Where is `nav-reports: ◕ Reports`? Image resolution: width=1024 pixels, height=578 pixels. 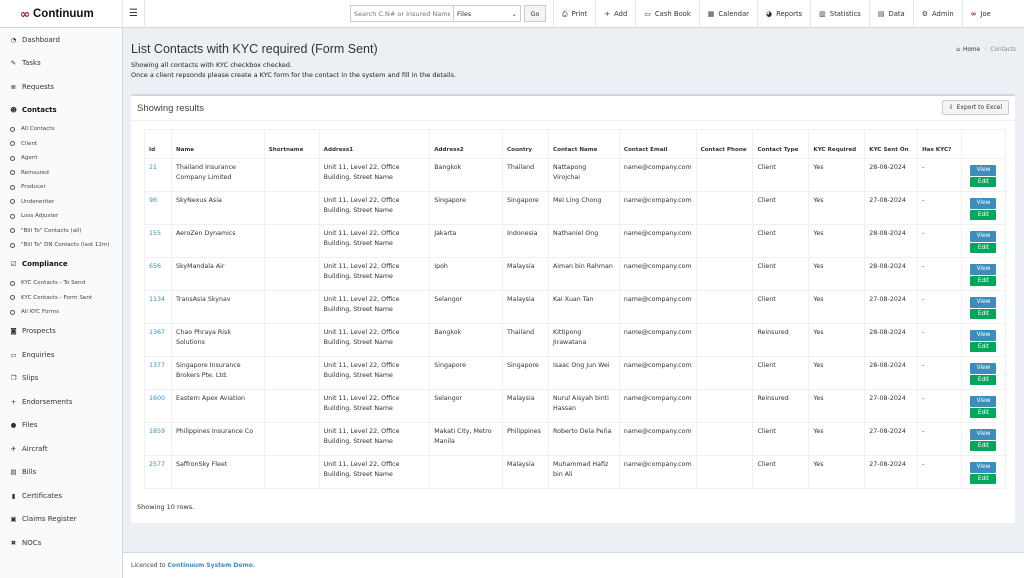 nav-reports: ◕ Reports is located at coordinates (783, 14).